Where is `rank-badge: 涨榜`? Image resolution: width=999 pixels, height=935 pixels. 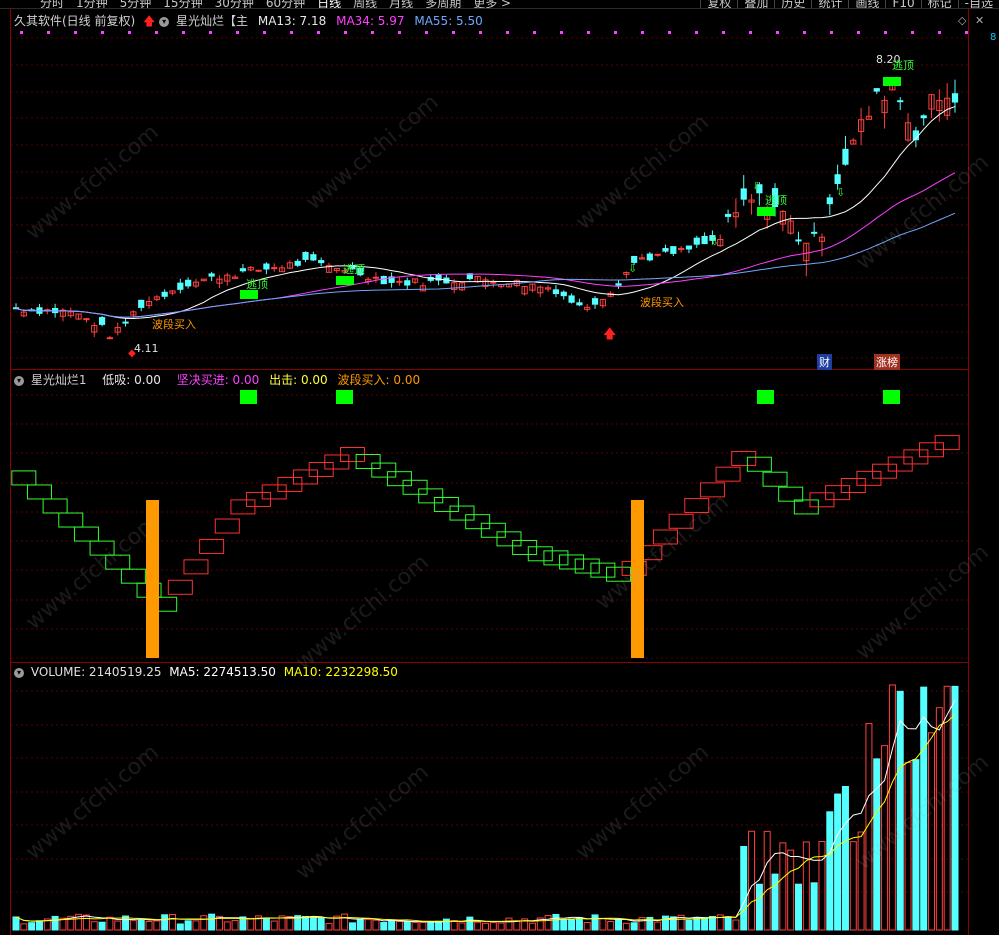 rank-badge: 涨榜 is located at coordinates (887, 362).